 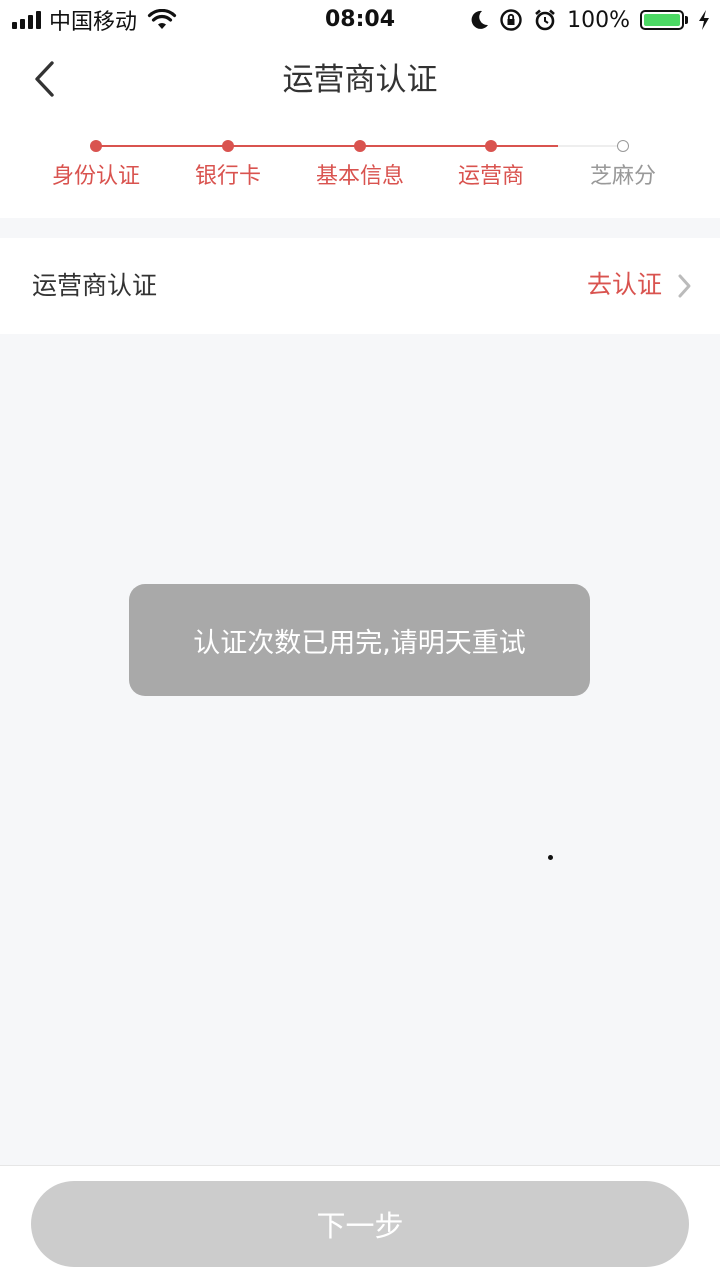 I want to click on progress-steps: 身份认证 银行卡 基本信息 运营商 芝麻分, so click(x=360, y=170).